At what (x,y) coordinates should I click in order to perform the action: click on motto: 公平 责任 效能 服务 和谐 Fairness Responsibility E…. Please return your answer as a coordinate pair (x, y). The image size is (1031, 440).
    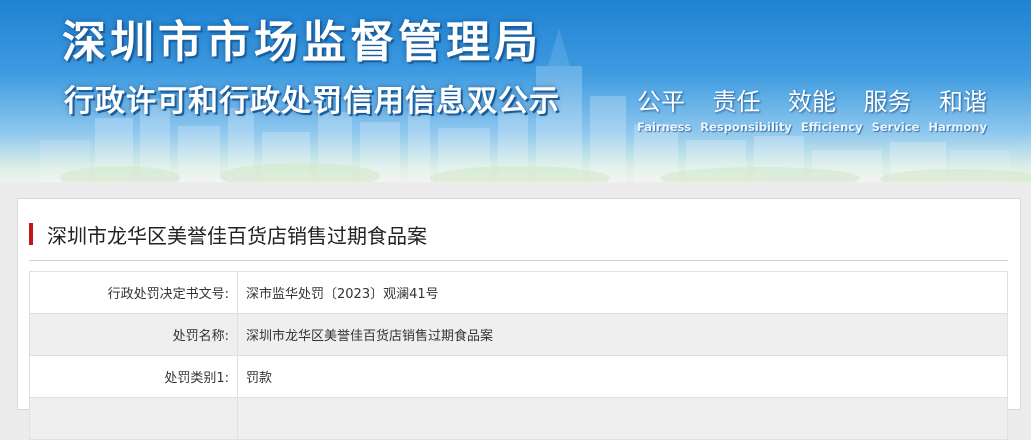
    Looking at the image, I should click on (812, 108).